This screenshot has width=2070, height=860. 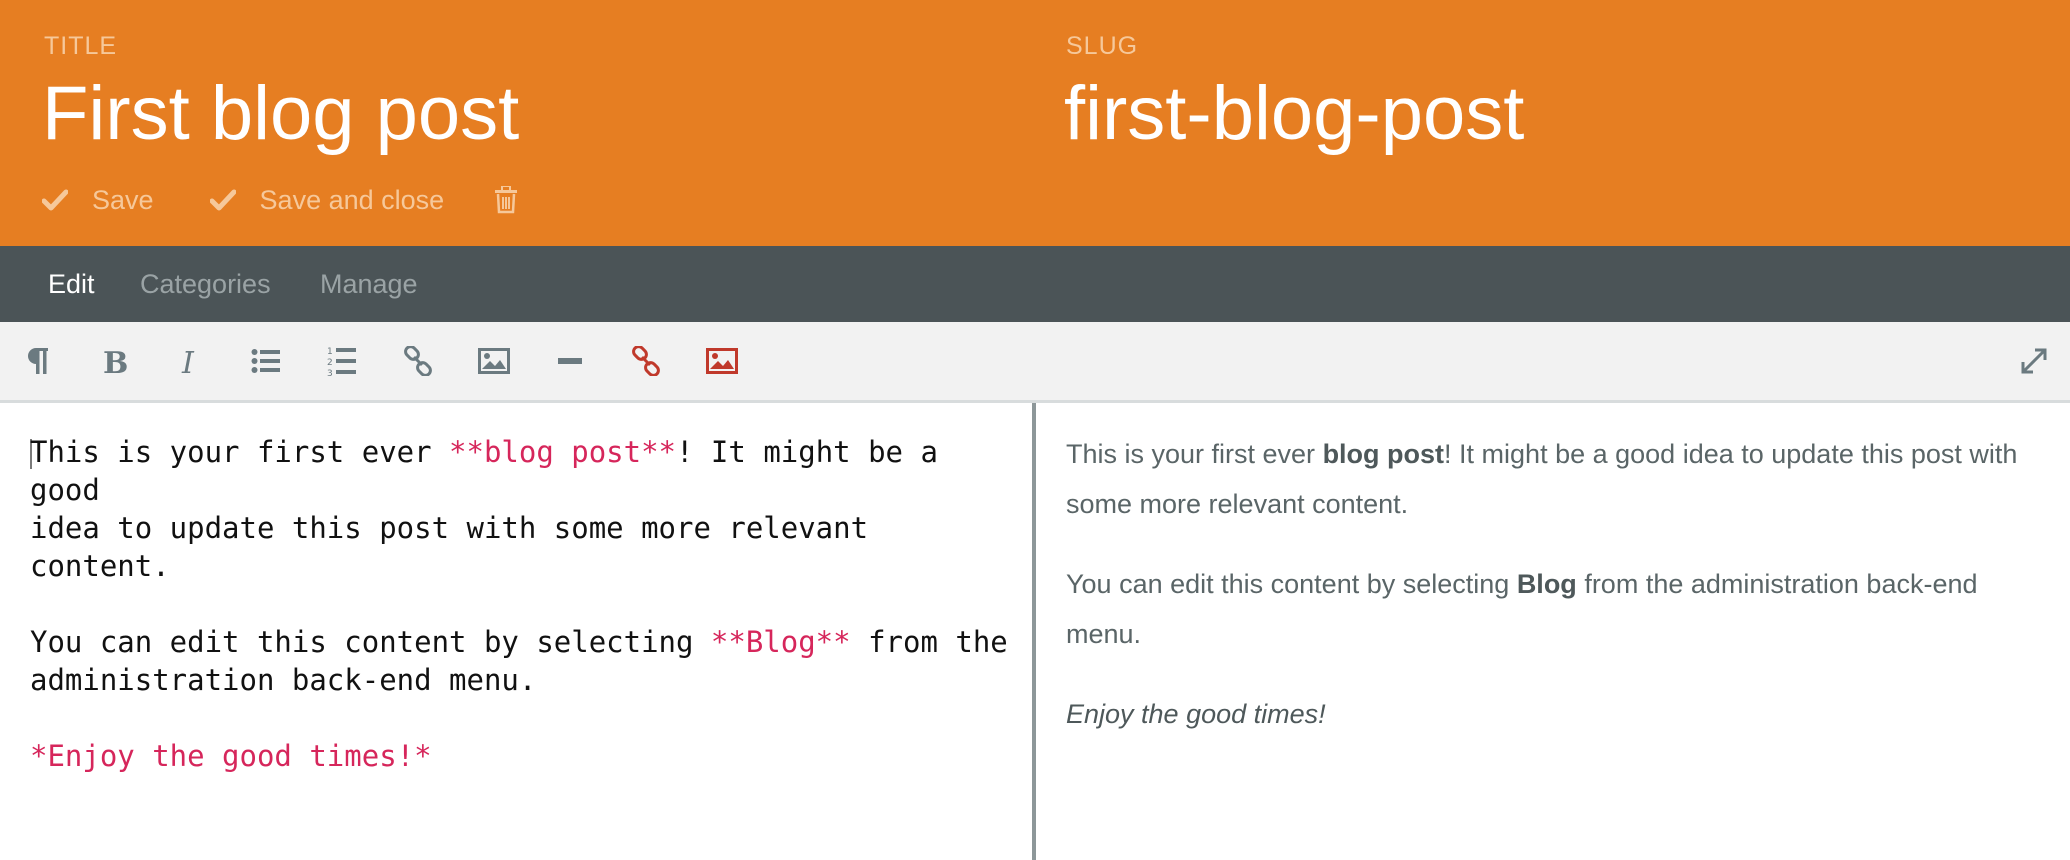 What do you see at coordinates (205, 284) in the screenshot?
I see `tab-categories: Categories` at bounding box center [205, 284].